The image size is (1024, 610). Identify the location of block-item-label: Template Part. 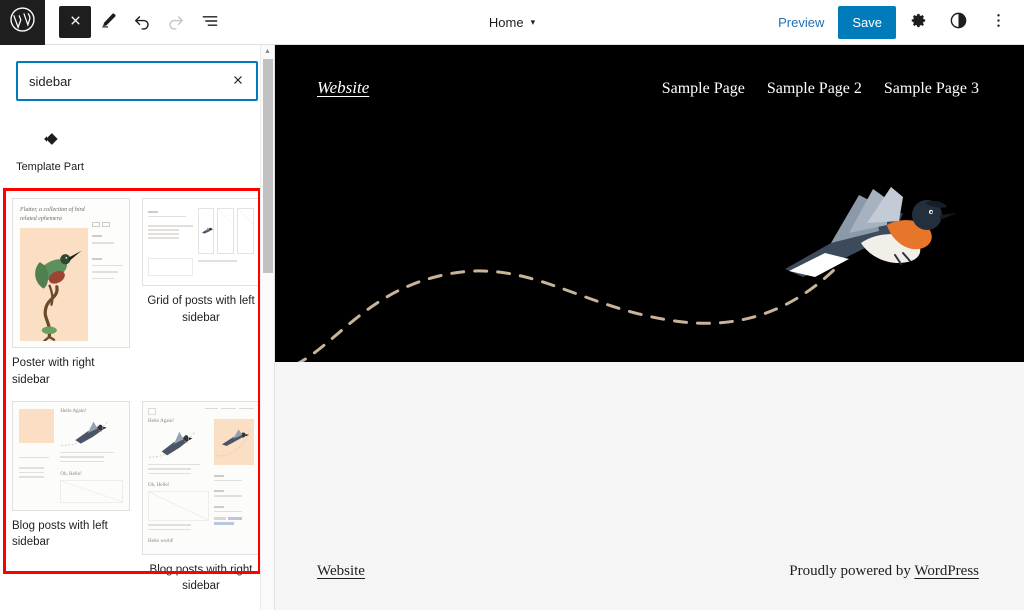
(50, 167).